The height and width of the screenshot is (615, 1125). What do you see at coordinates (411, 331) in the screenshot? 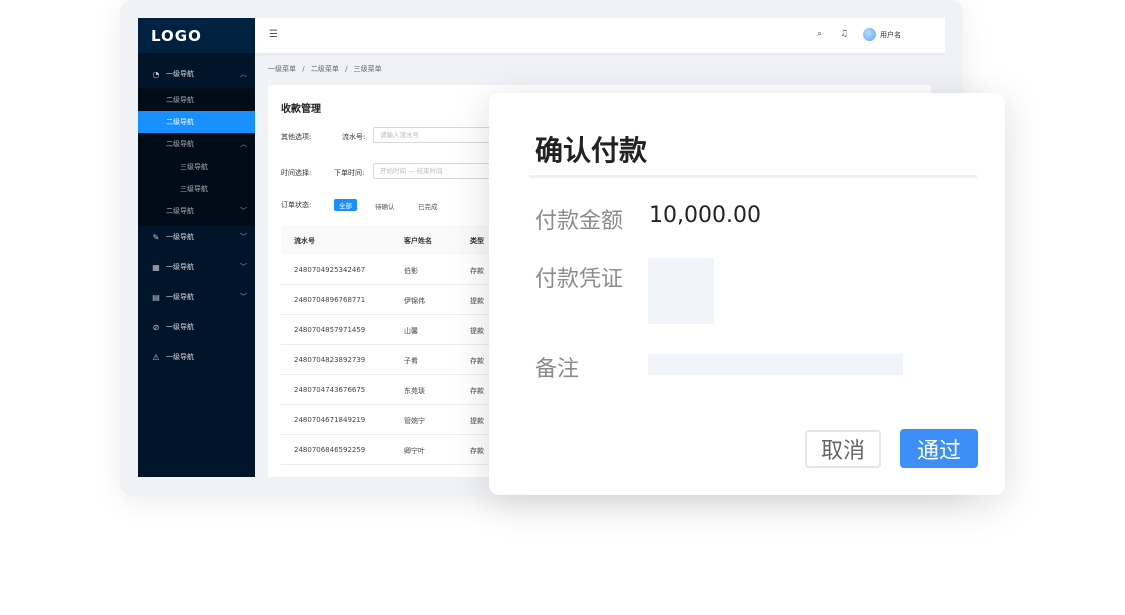
I see `customer-cell: 山馨` at bounding box center [411, 331].